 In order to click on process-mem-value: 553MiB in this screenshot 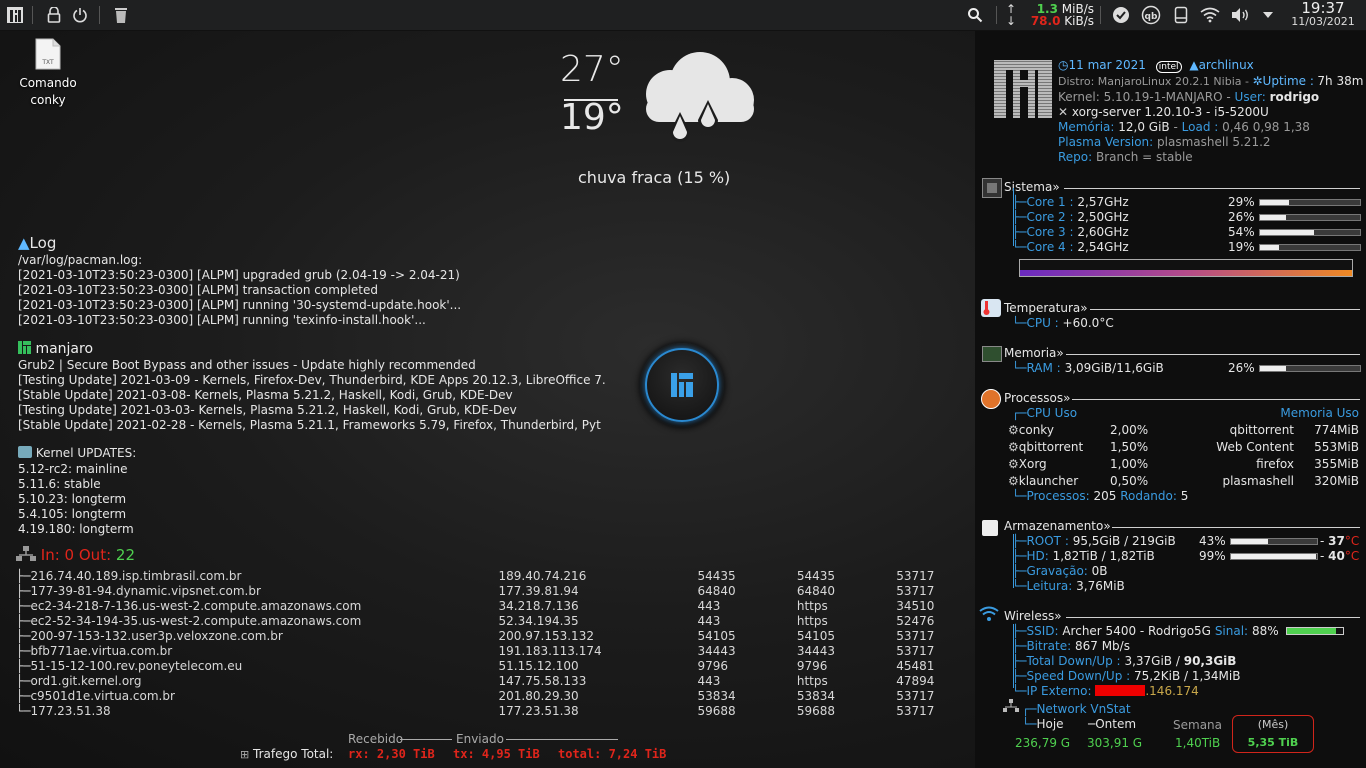, I will do `click(1336, 447)`.